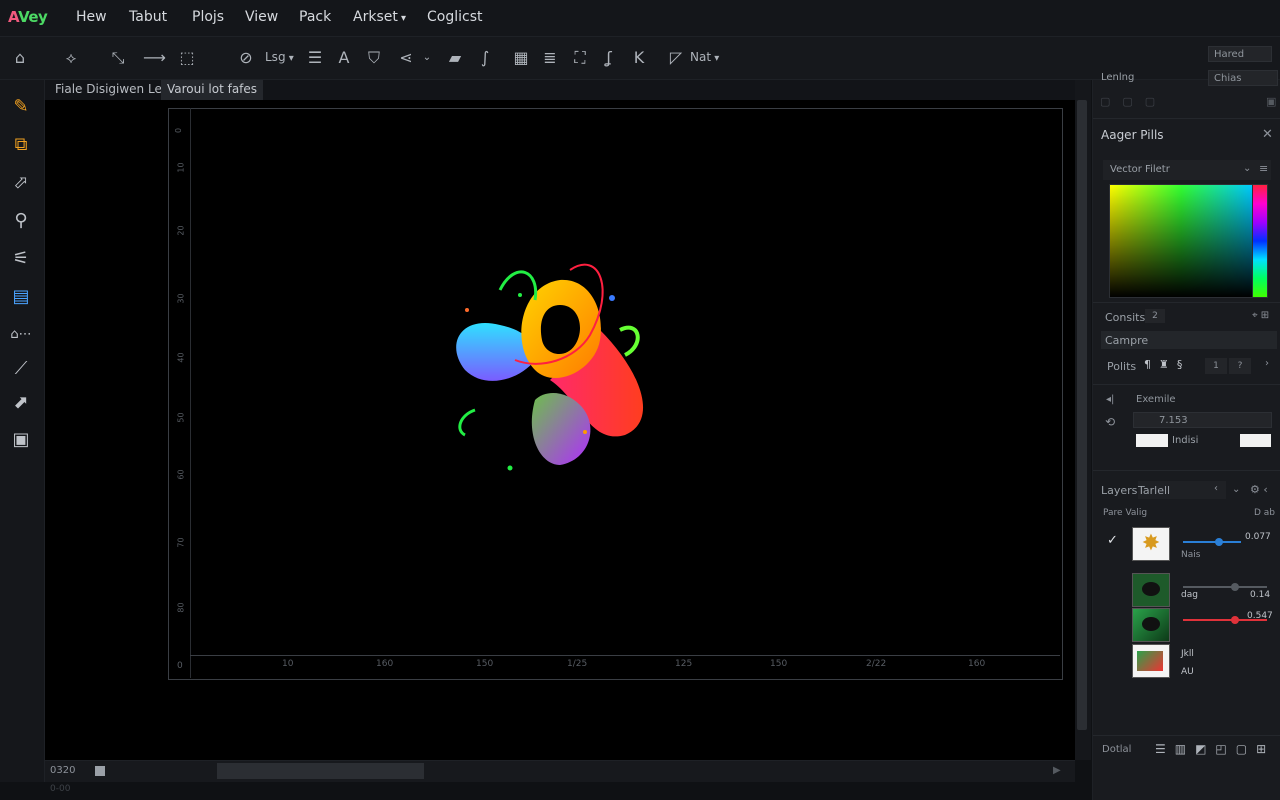  I want to click on layer-settings-icon: ⚙ ‹, so click(1259, 489).